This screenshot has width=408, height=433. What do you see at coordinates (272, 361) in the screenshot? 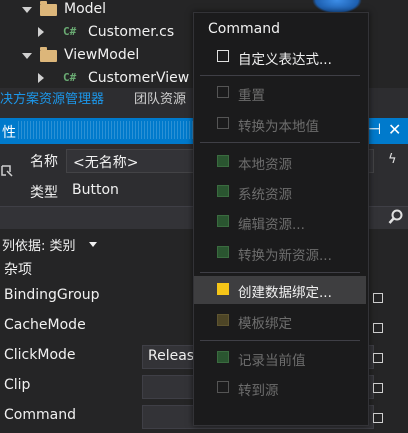
I see `menu-item-label: 记录当前值` at bounding box center [272, 361].